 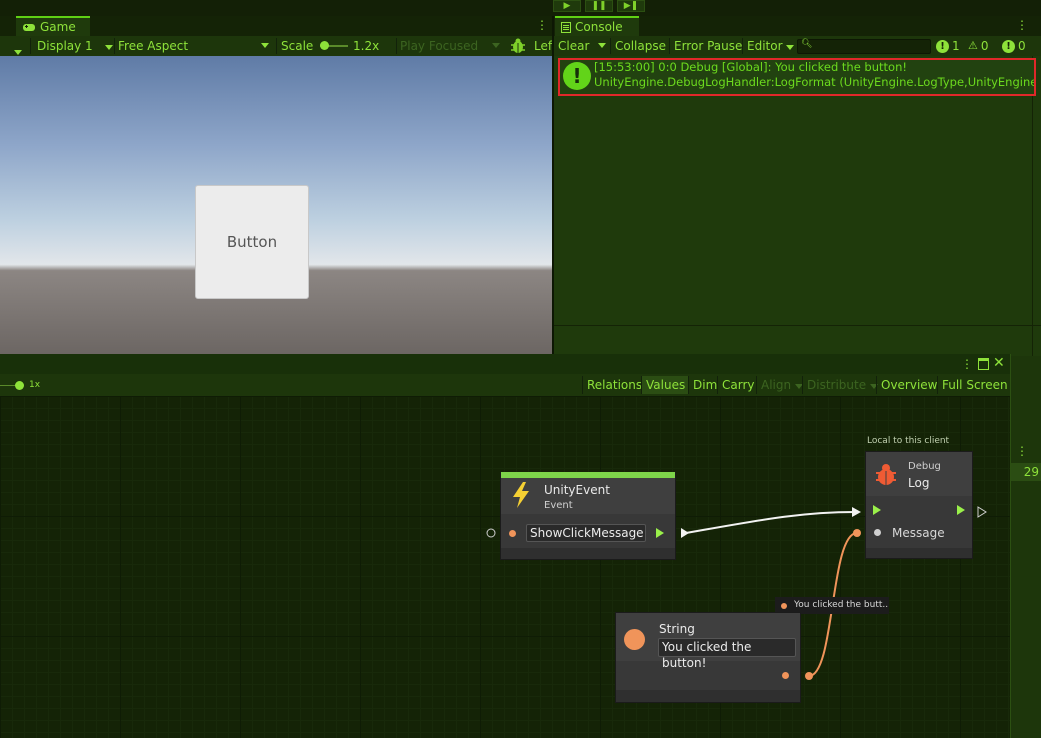 What do you see at coordinates (736, 593) in the screenshot?
I see `graph-connections` at bounding box center [736, 593].